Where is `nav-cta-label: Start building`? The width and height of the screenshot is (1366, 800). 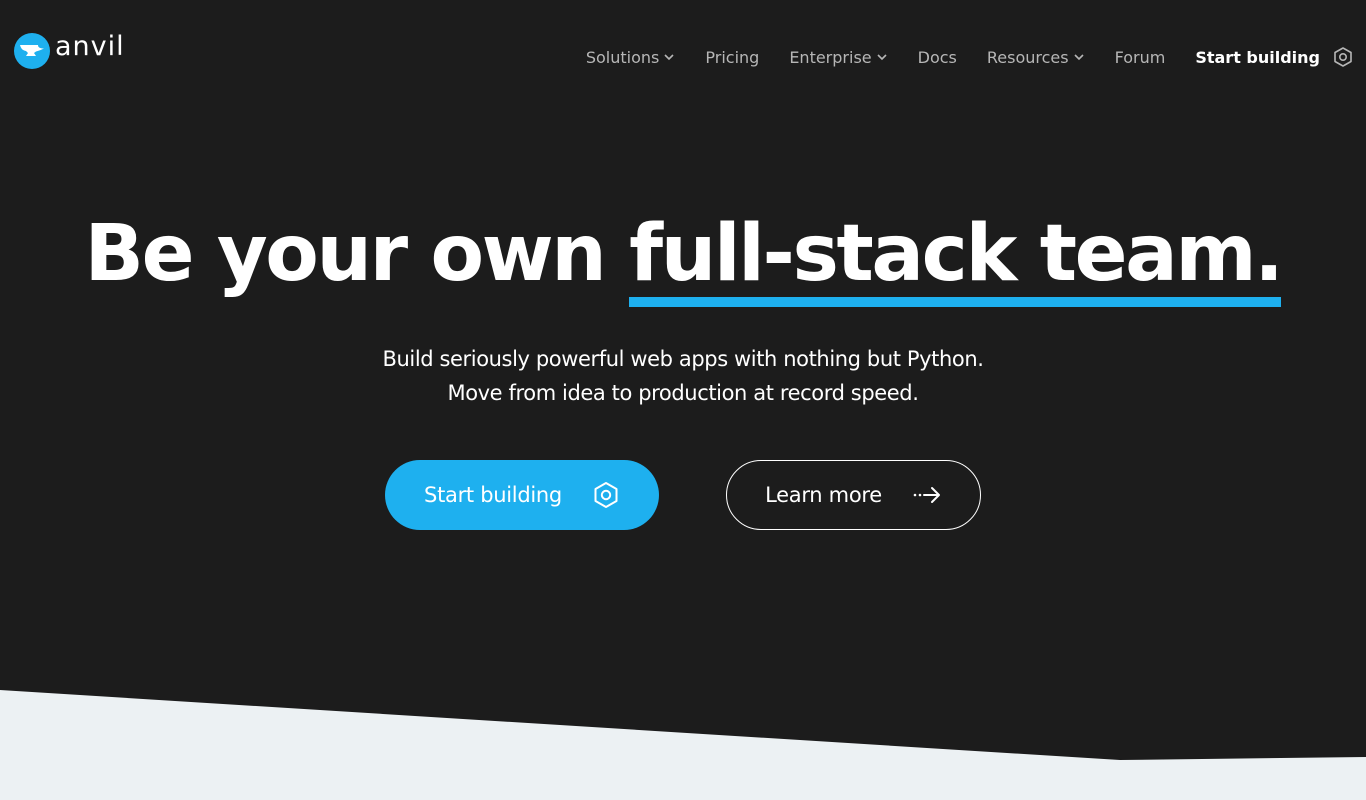
nav-cta-label: Start building is located at coordinates (1257, 57).